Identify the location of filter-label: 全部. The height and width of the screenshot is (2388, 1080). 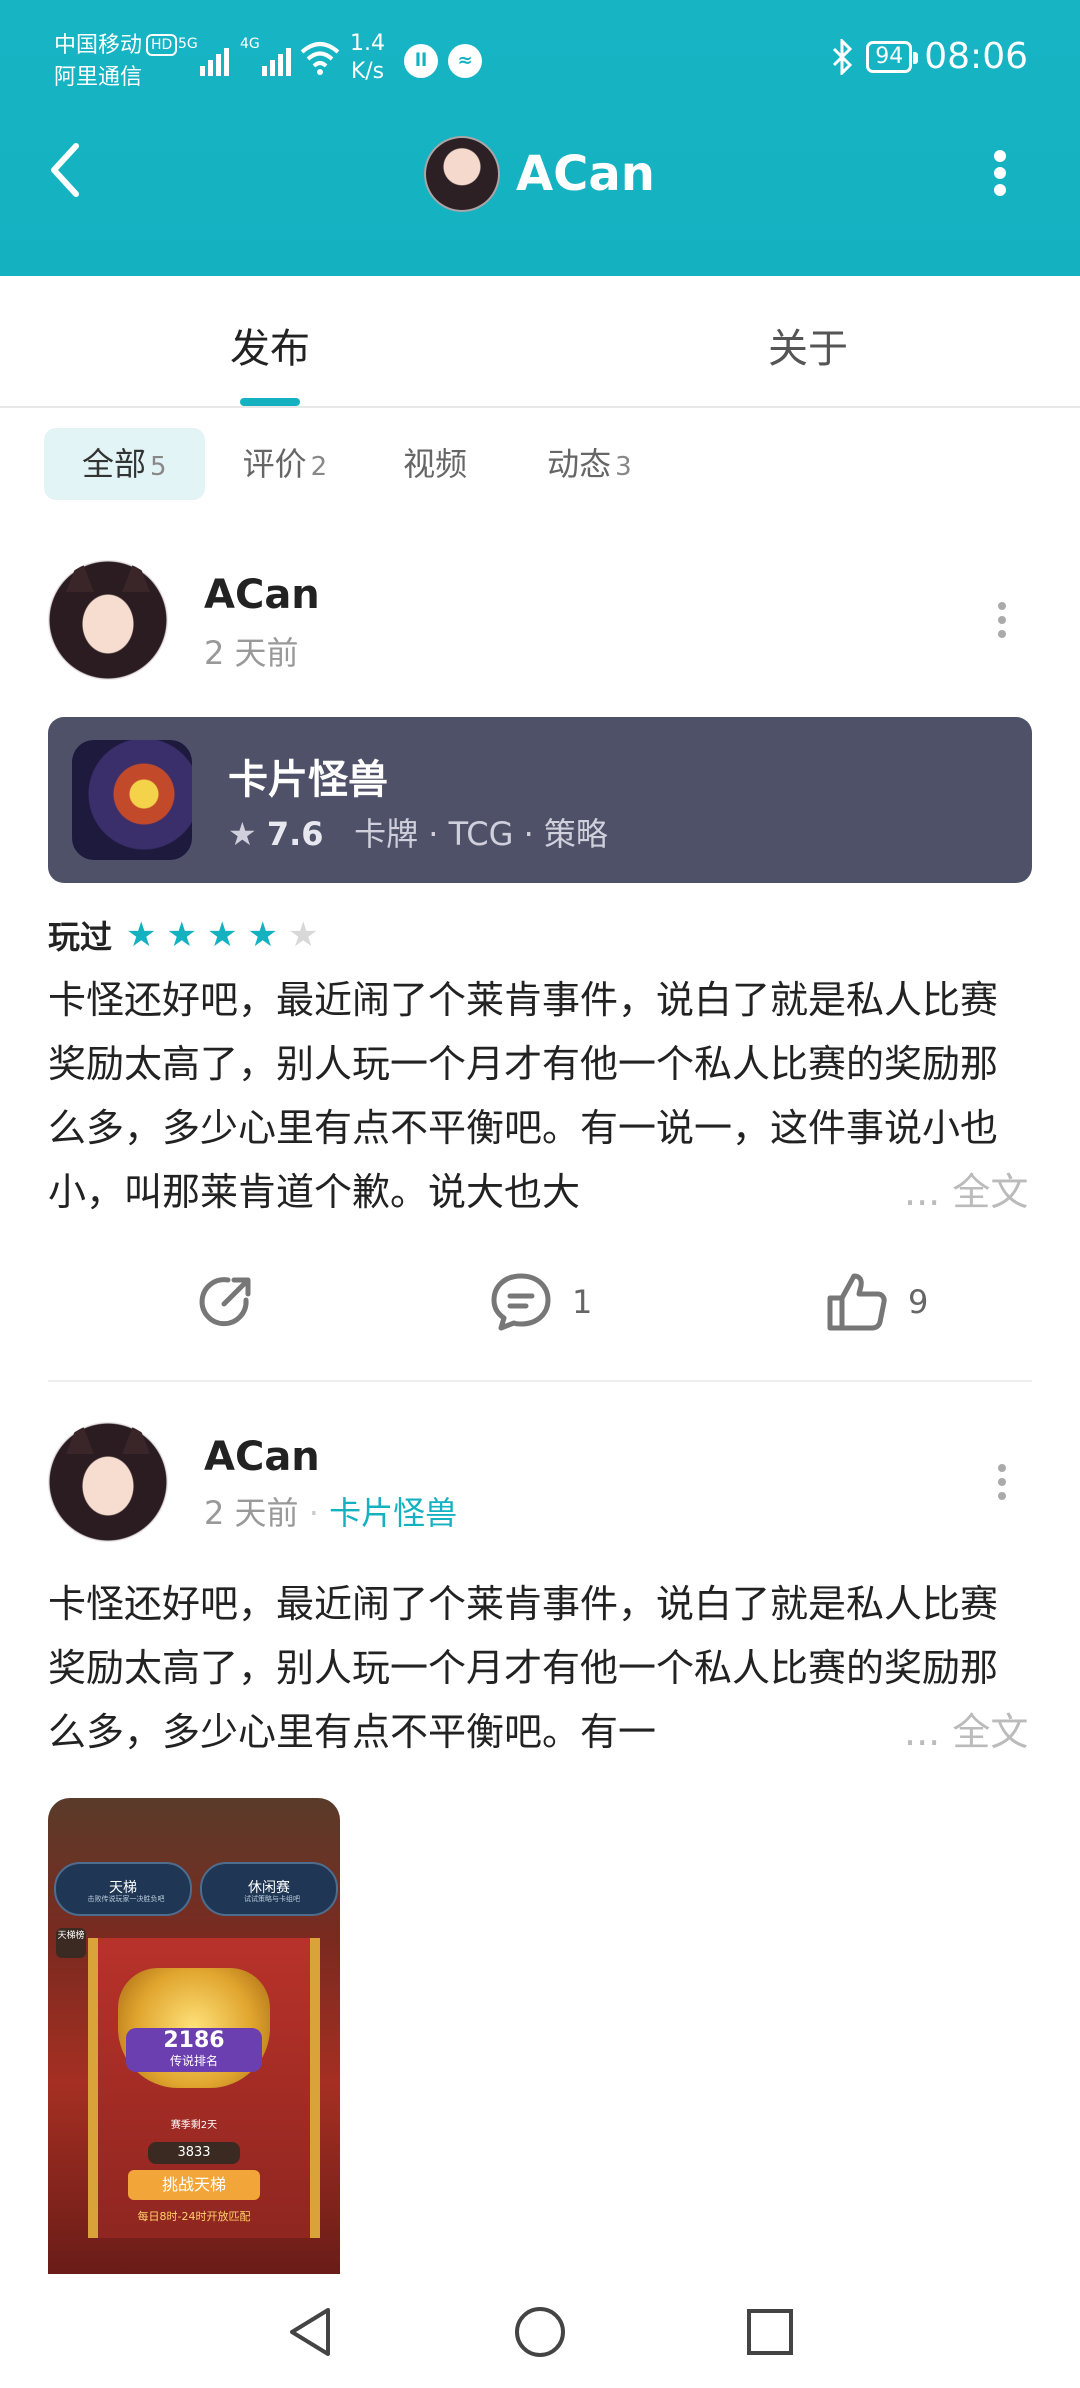
(114, 464).